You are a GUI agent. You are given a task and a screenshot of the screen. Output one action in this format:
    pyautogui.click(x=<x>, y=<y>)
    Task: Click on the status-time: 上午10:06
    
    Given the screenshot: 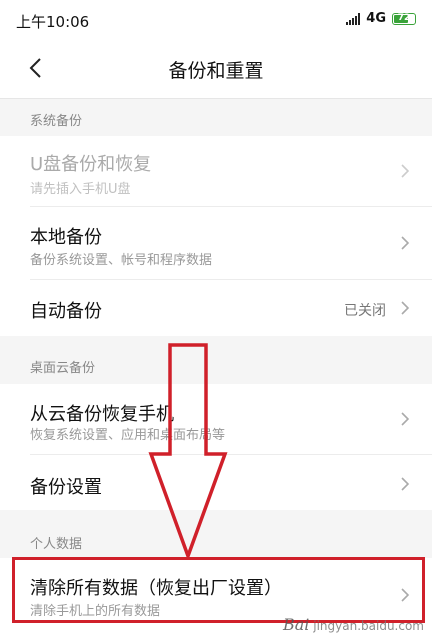 What is the action you would take?
    pyautogui.click(x=53, y=22)
    